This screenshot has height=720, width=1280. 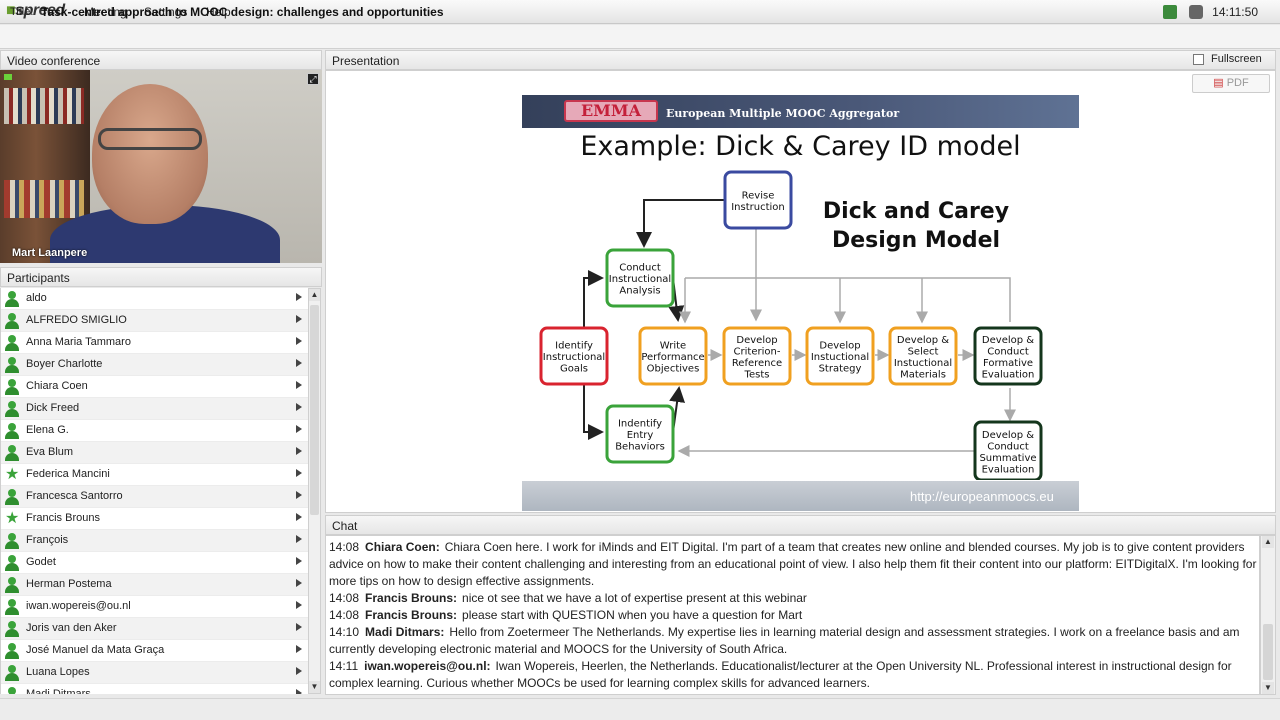 I want to click on participant-row: Godet, so click(x=154, y=563).